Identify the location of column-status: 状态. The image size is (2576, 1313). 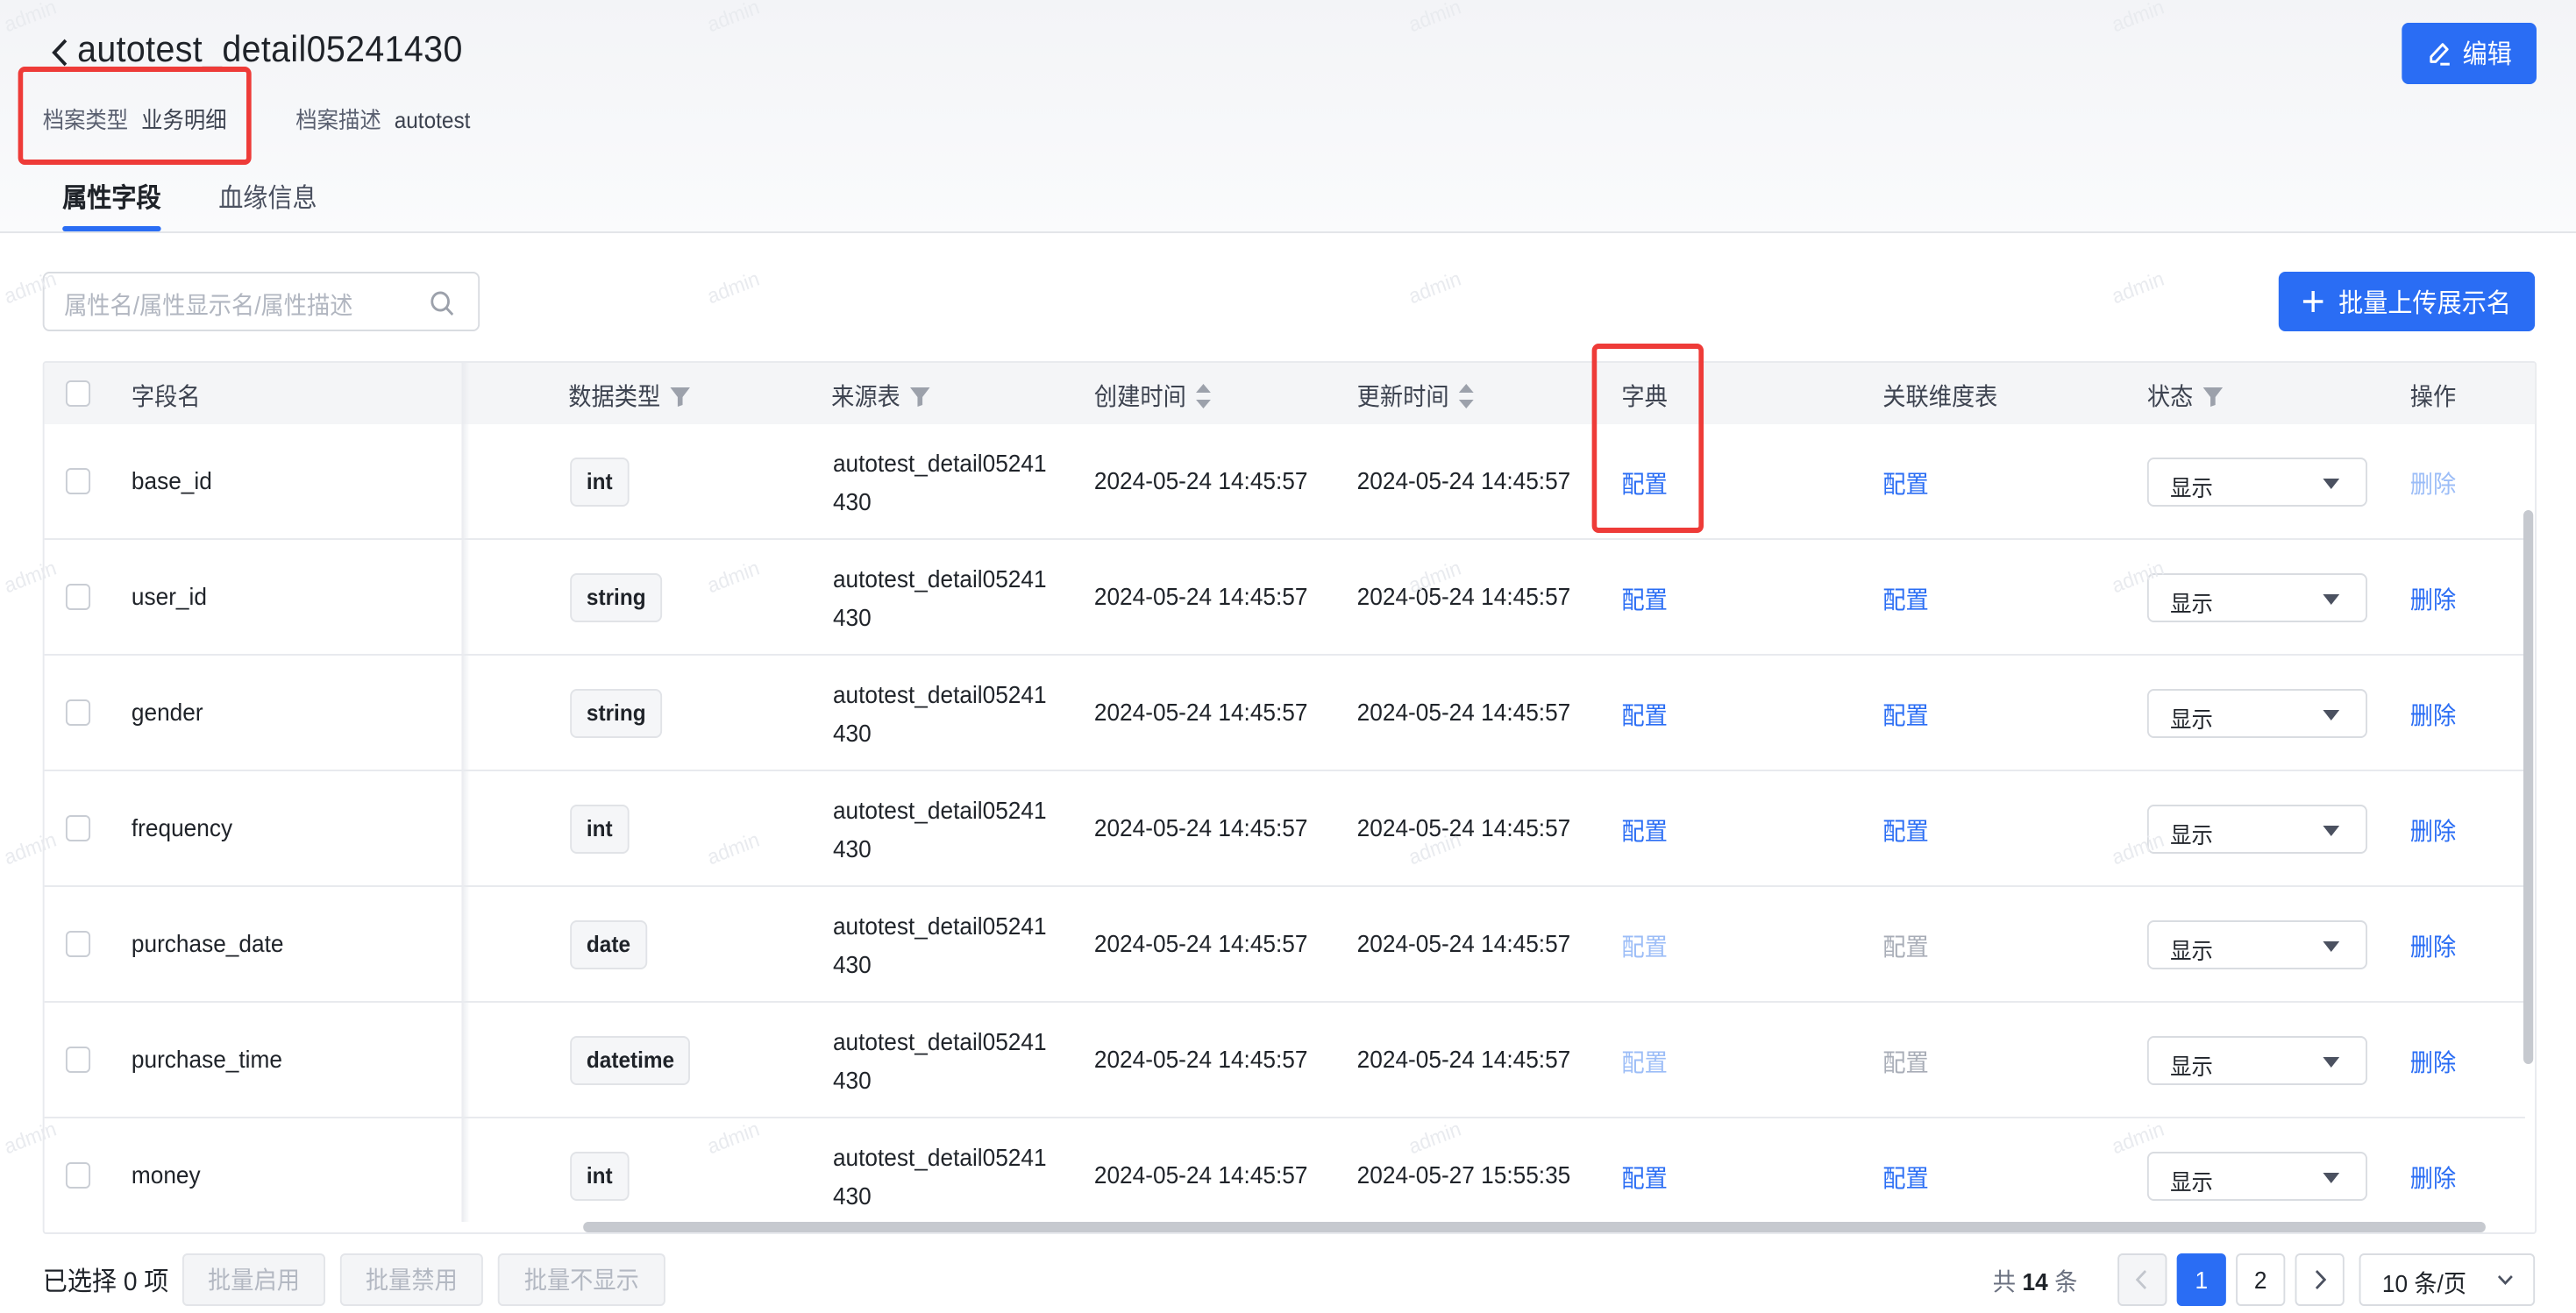
(2185, 396).